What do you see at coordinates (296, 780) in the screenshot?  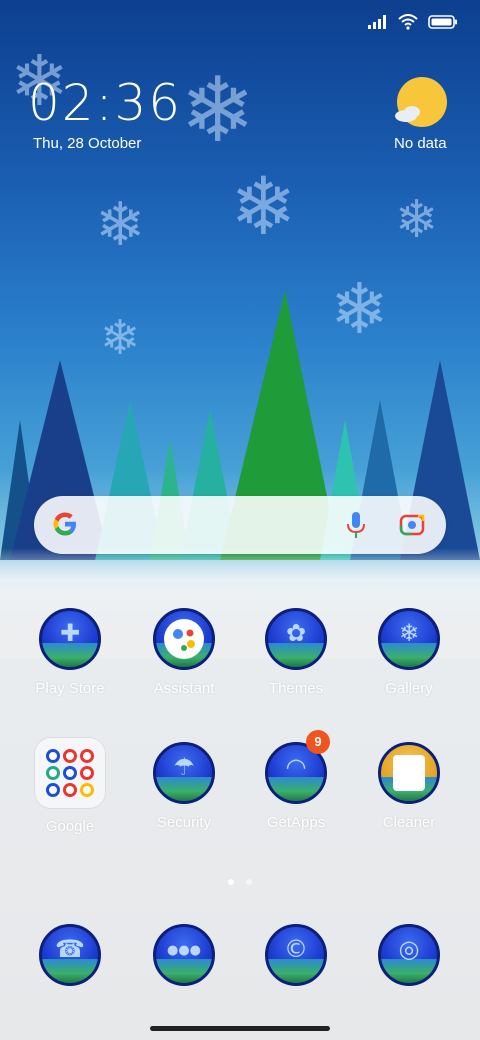 I see `app-getapps: ◠ 9 GetApps` at bounding box center [296, 780].